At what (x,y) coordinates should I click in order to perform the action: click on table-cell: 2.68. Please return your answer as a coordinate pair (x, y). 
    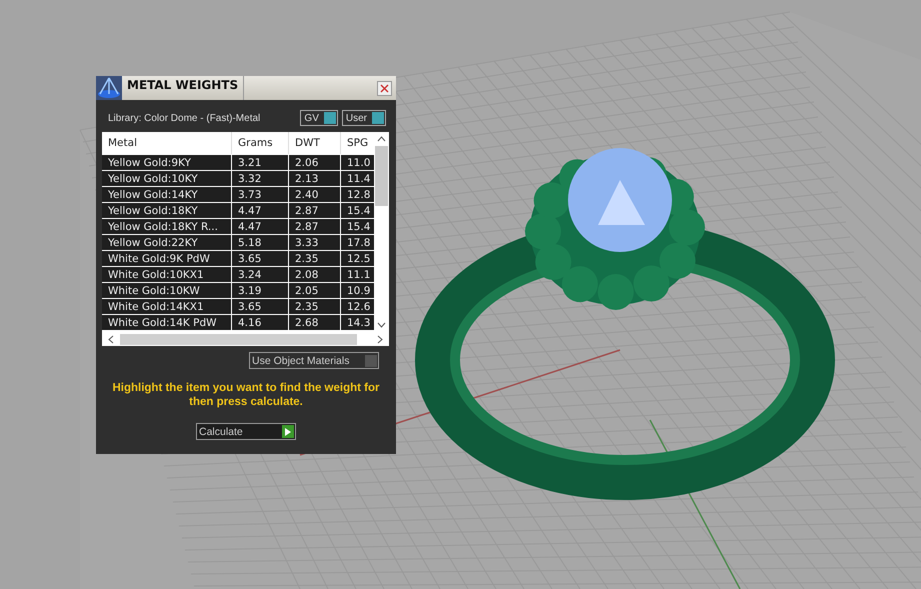
    Looking at the image, I should click on (315, 322).